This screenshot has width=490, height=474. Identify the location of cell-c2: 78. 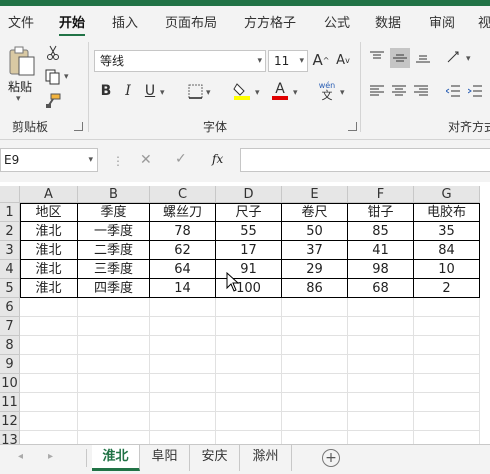
(183, 231).